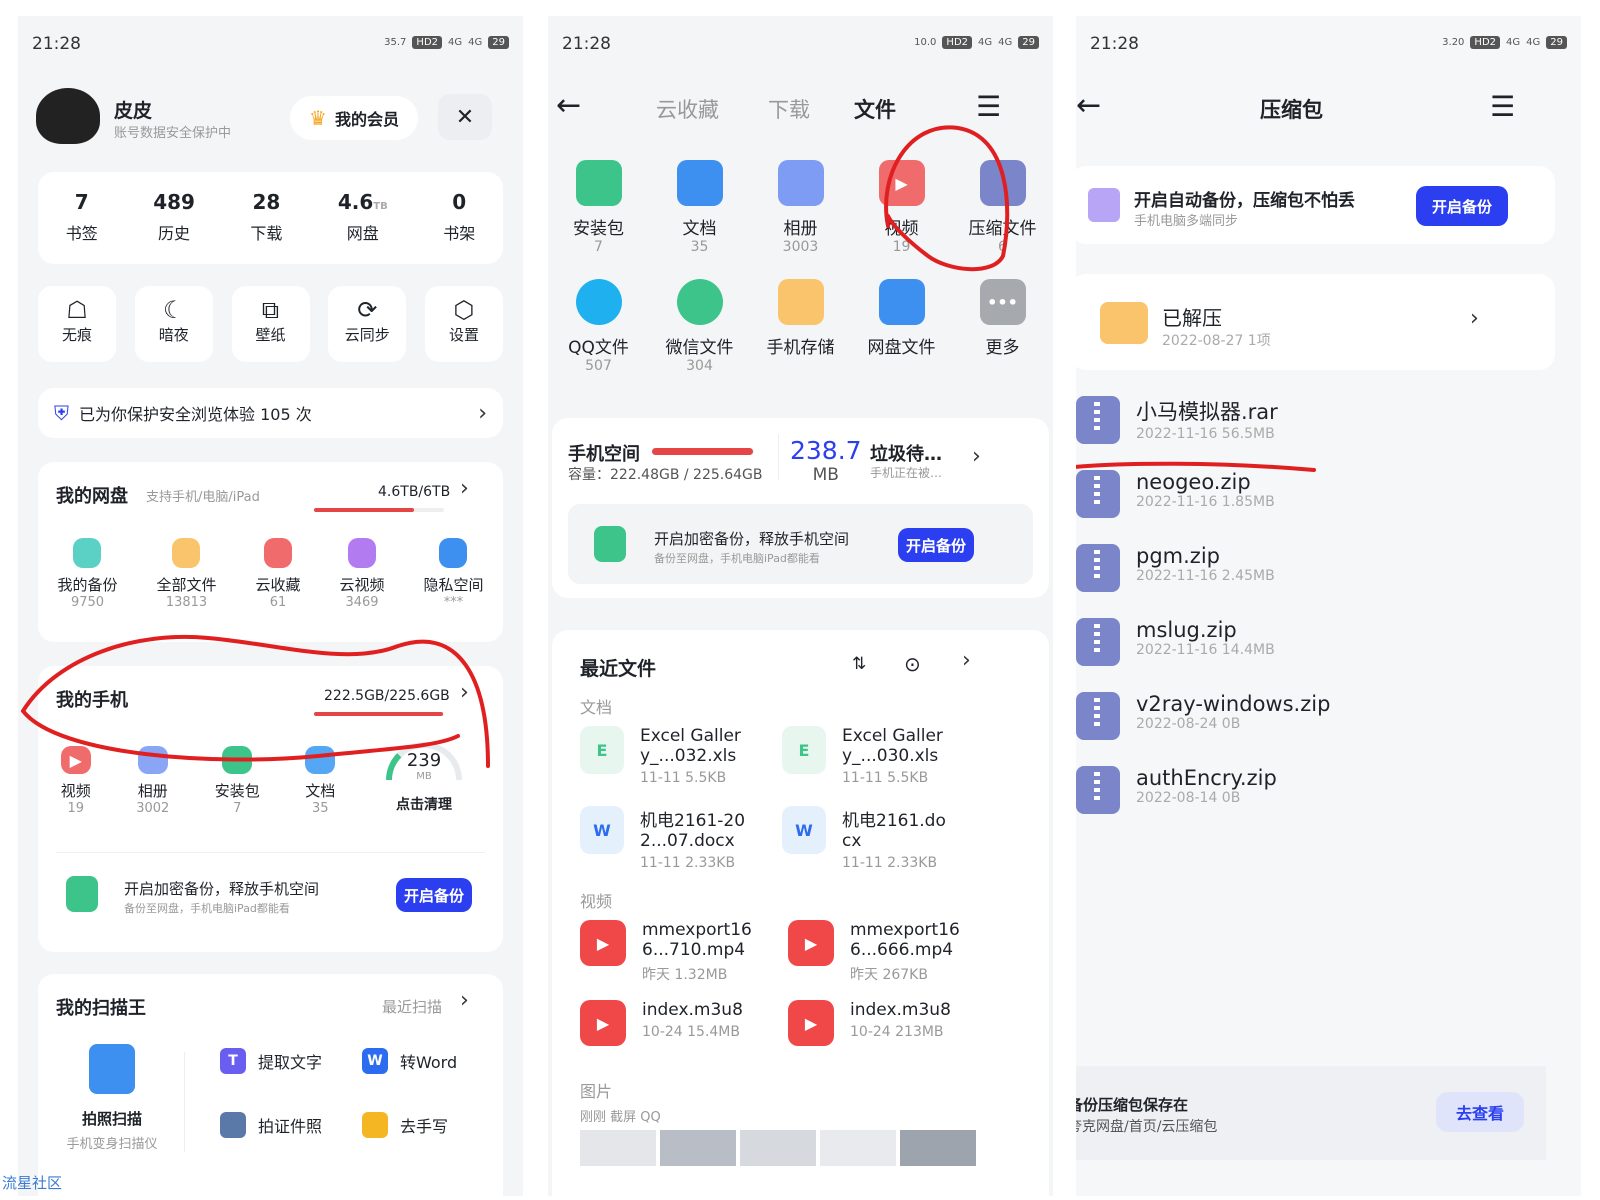 The image size is (1600, 1200). What do you see at coordinates (112, 1098) in the screenshot?
I see `photo-scan-button: 拍照扫描 手机变身扫描仪` at bounding box center [112, 1098].